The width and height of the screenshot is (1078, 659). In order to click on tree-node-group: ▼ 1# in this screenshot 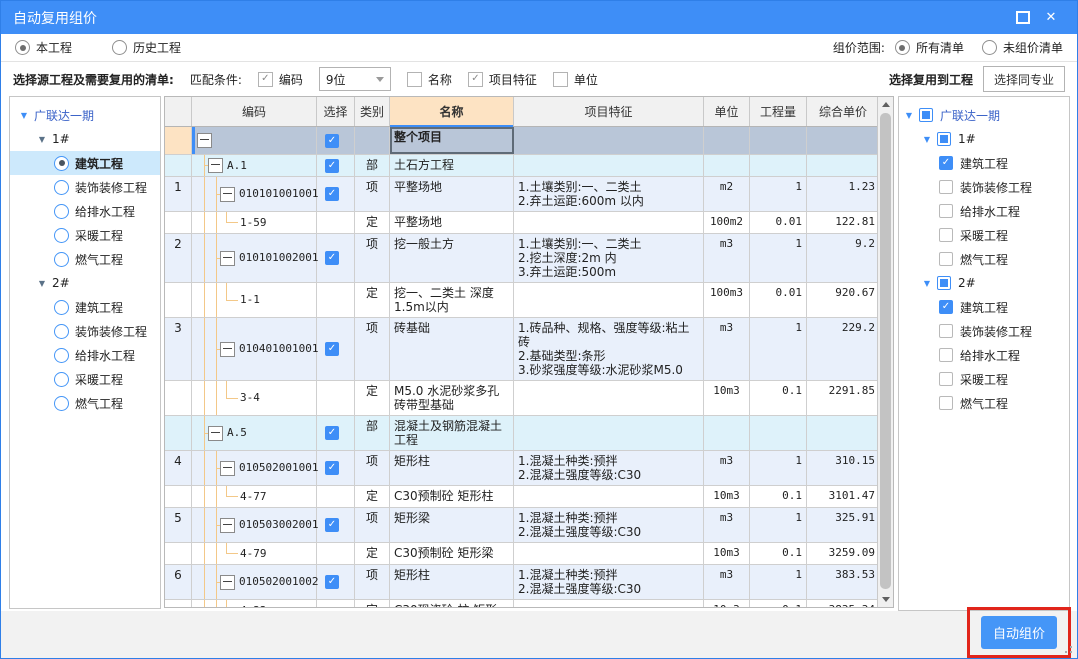, I will do `click(984, 139)`.